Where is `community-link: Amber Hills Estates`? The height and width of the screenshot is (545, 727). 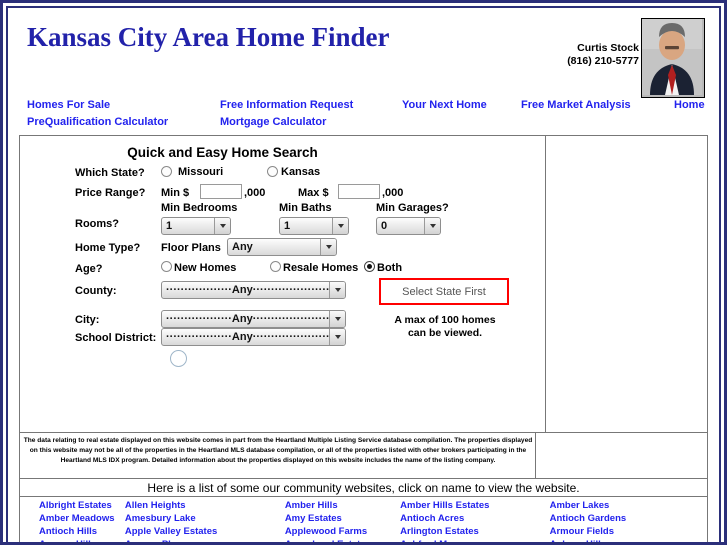
community-link: Amber Hills Estates is located at coordinates (444, 505).